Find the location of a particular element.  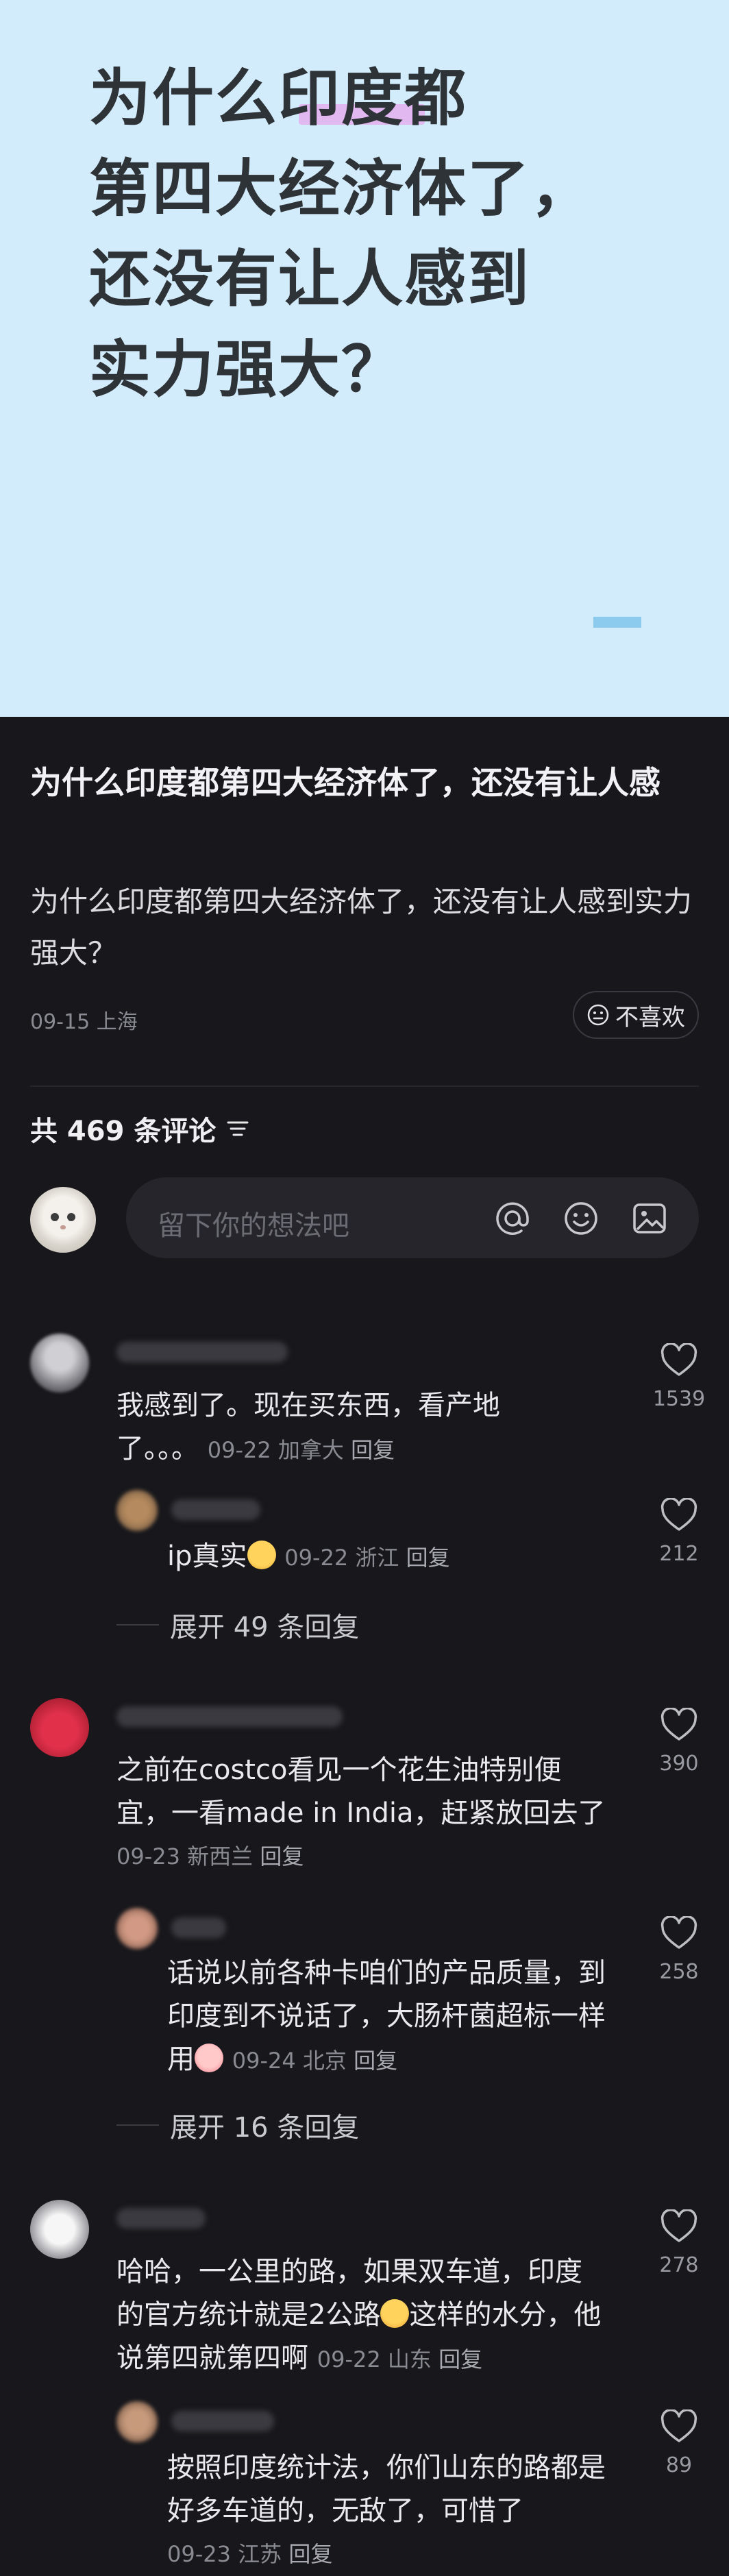

comment-input-placeholder: 留下你的想法吧 is located at coordinates (253, 1226).